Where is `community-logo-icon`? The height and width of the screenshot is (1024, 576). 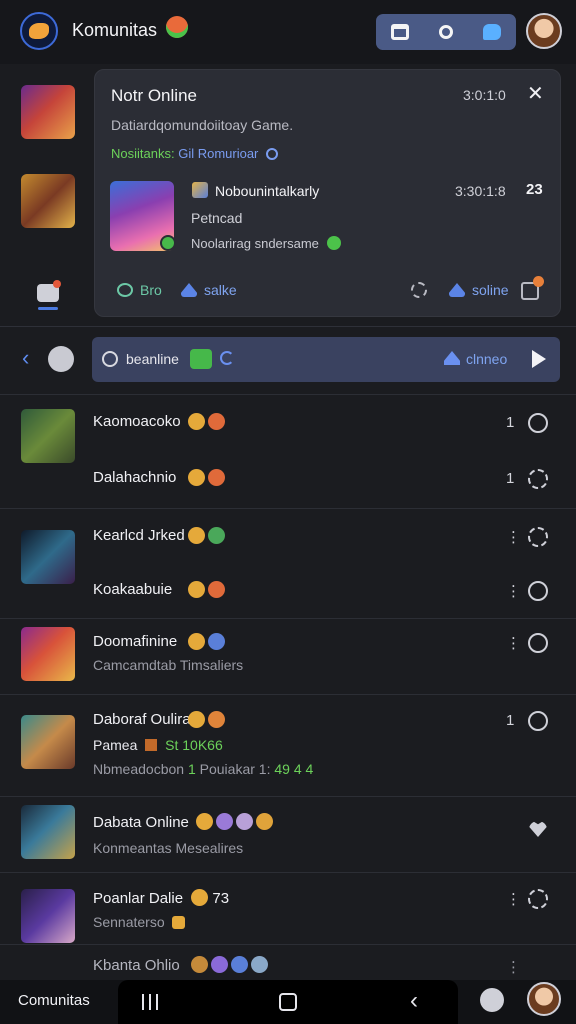 community-logo-icon is located at coordinates (39, 31).